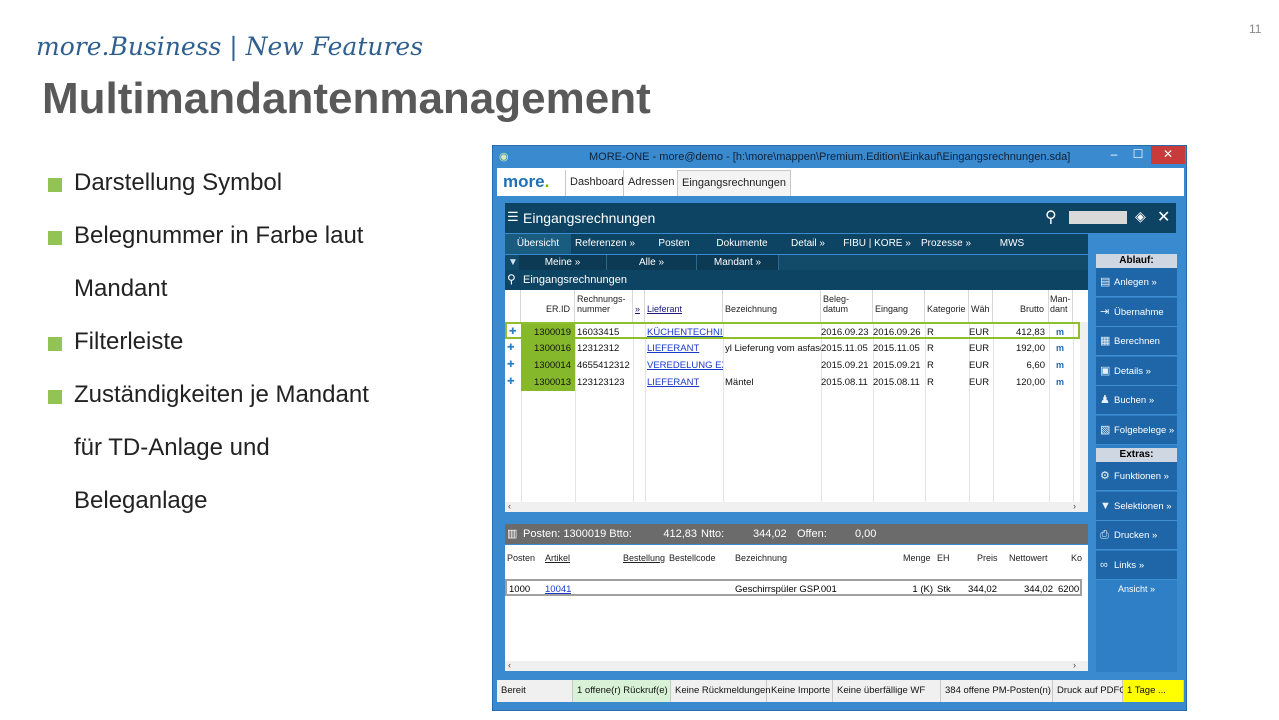 The height and width of the screenshot is (720, 1279). Describe the element at coordinates (1136, 371) in the screenshot. I see `details-button: ▣ Details »` at that location.